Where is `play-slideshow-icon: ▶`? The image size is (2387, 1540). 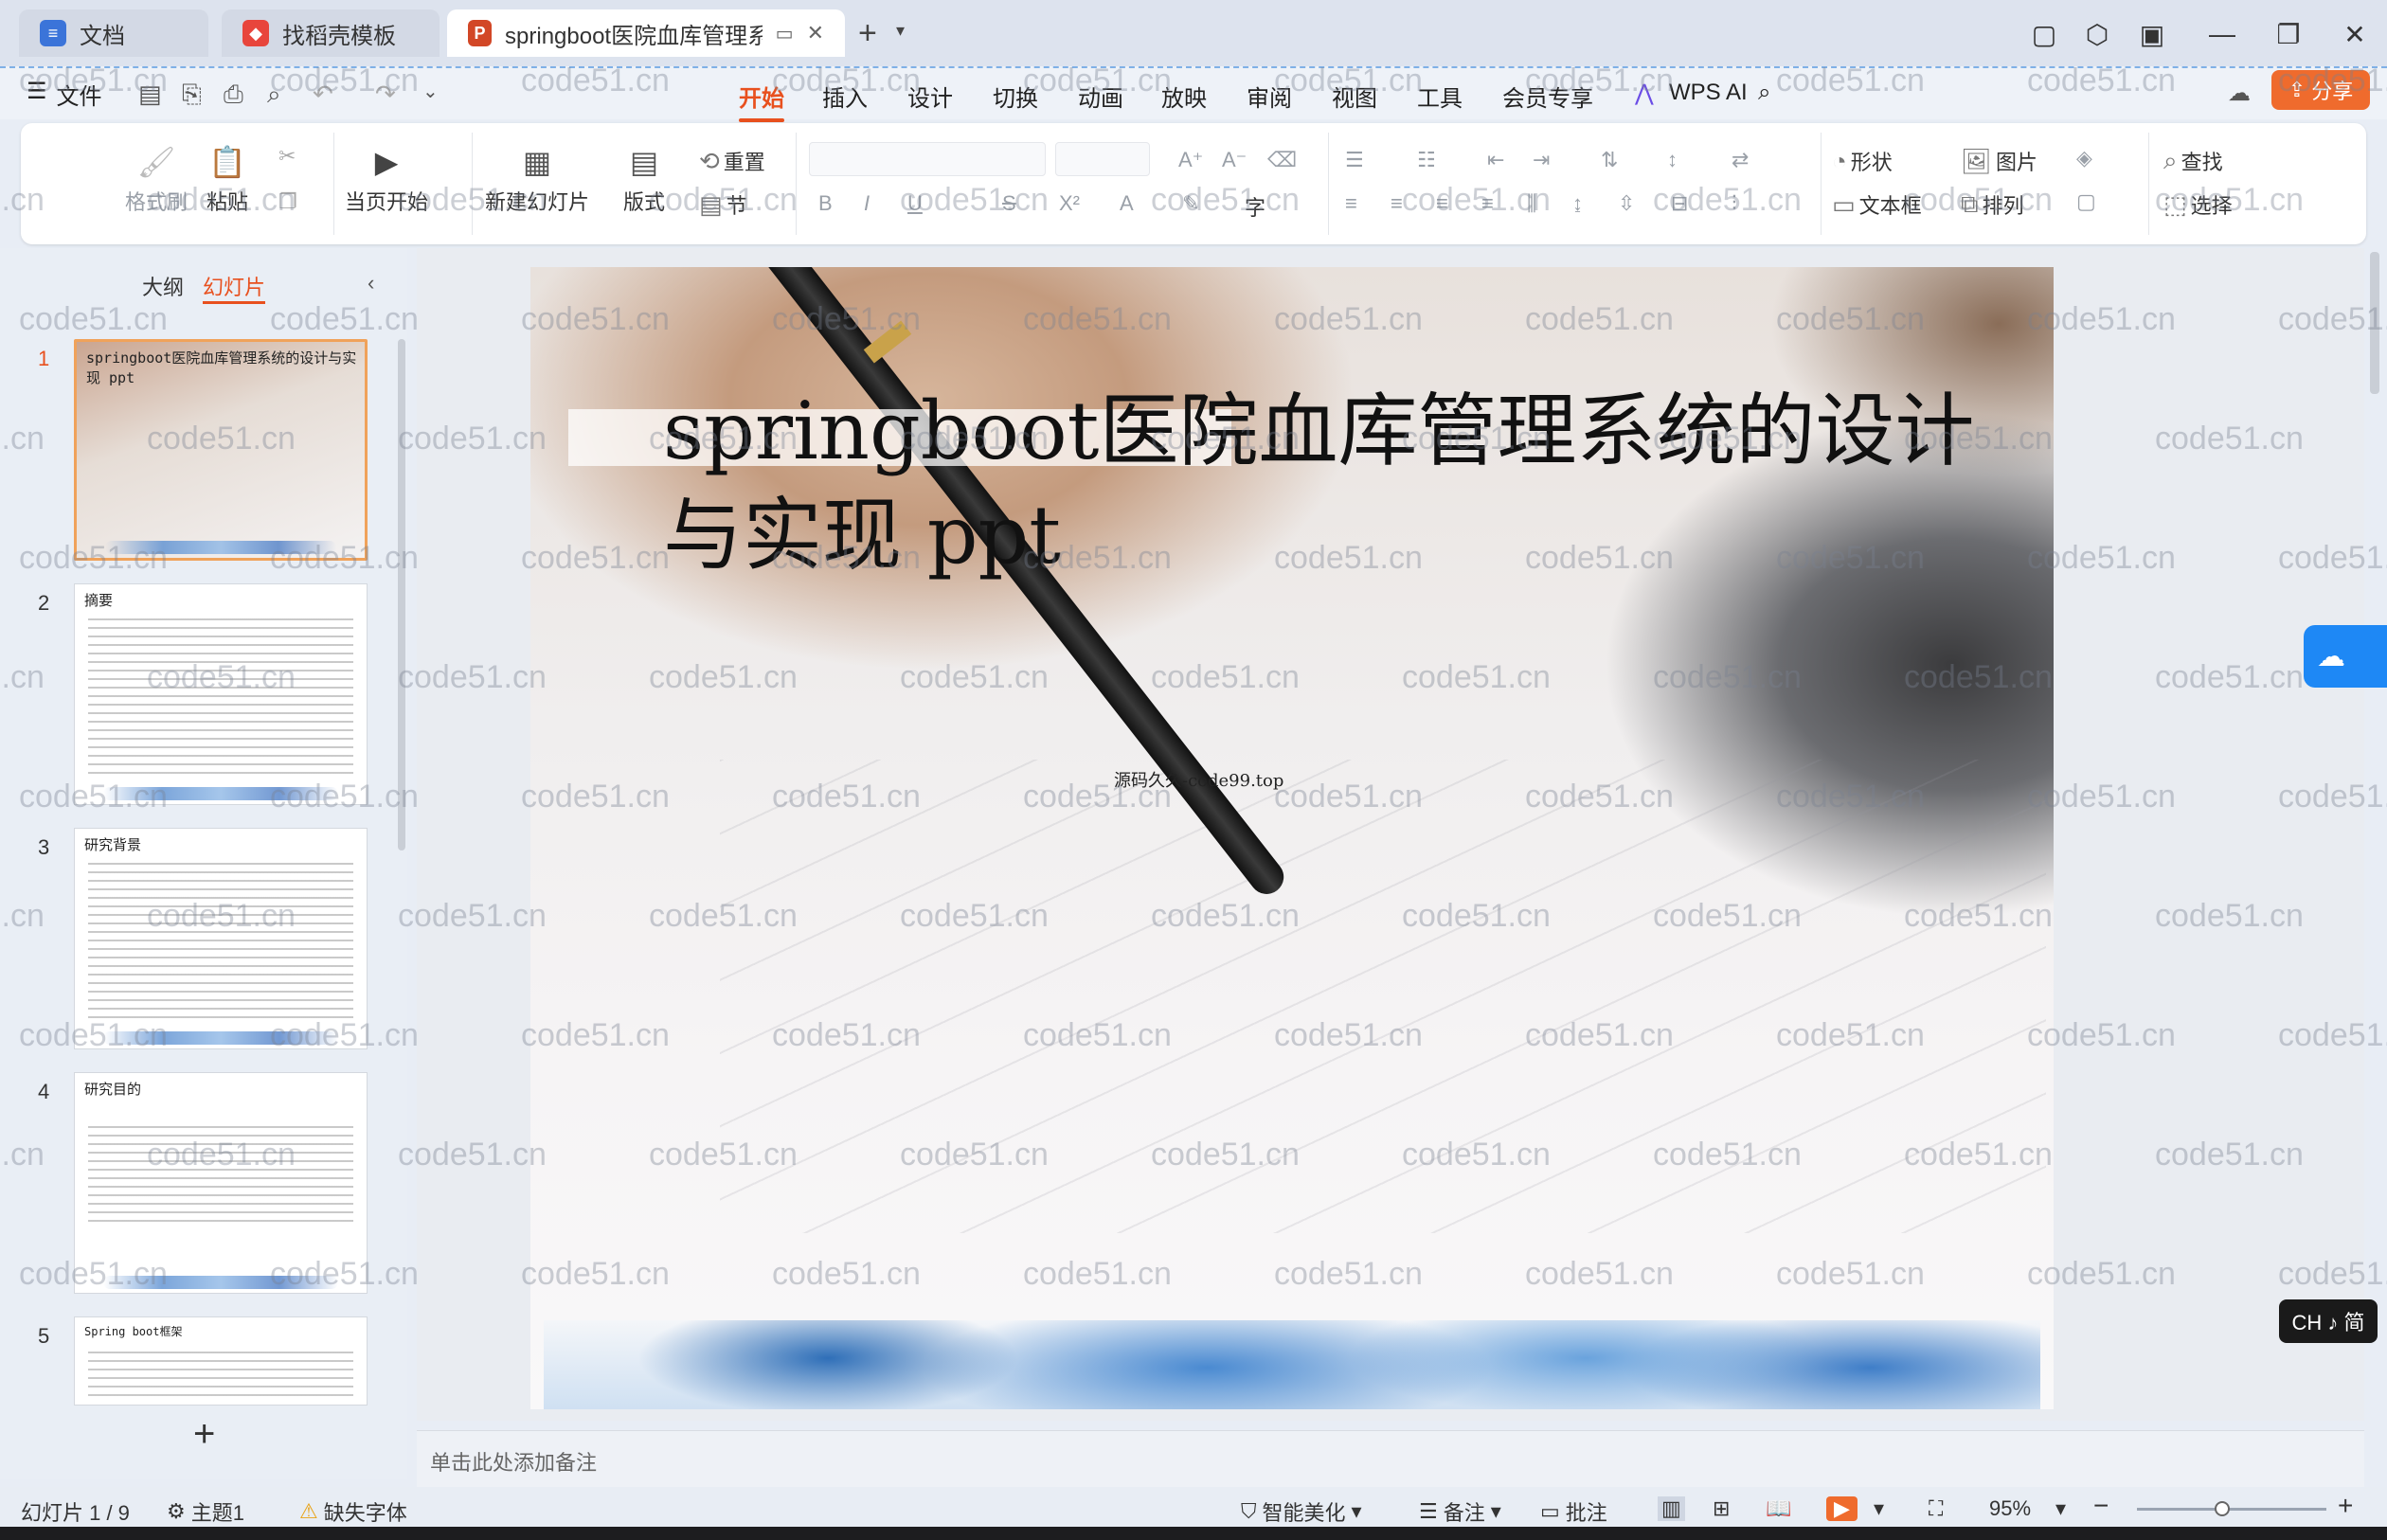
play-slideshow-icon: ▶ is located at coordinates (1842, 1508).